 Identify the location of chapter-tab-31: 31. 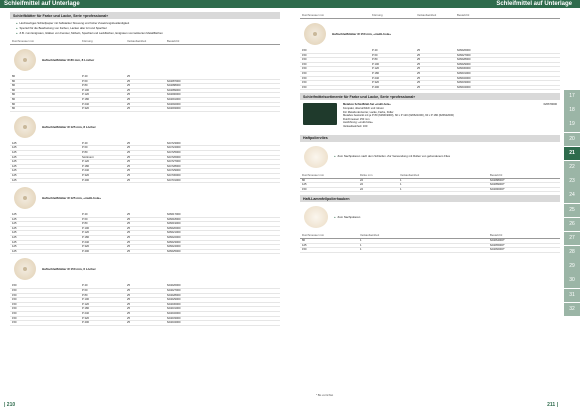
(572, 295).